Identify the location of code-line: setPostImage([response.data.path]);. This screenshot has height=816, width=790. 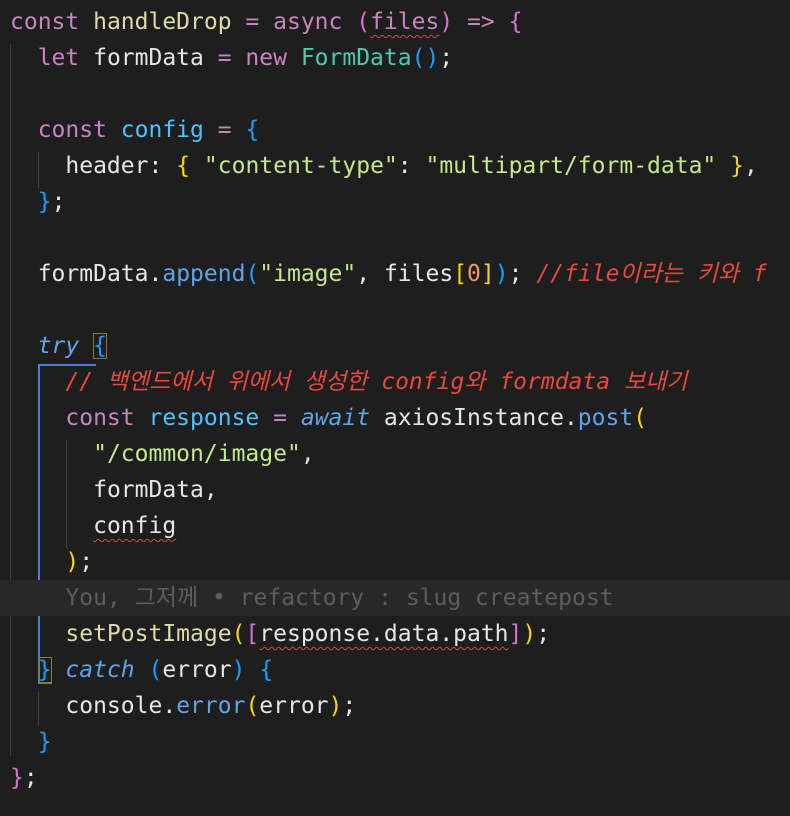
(395, 634).